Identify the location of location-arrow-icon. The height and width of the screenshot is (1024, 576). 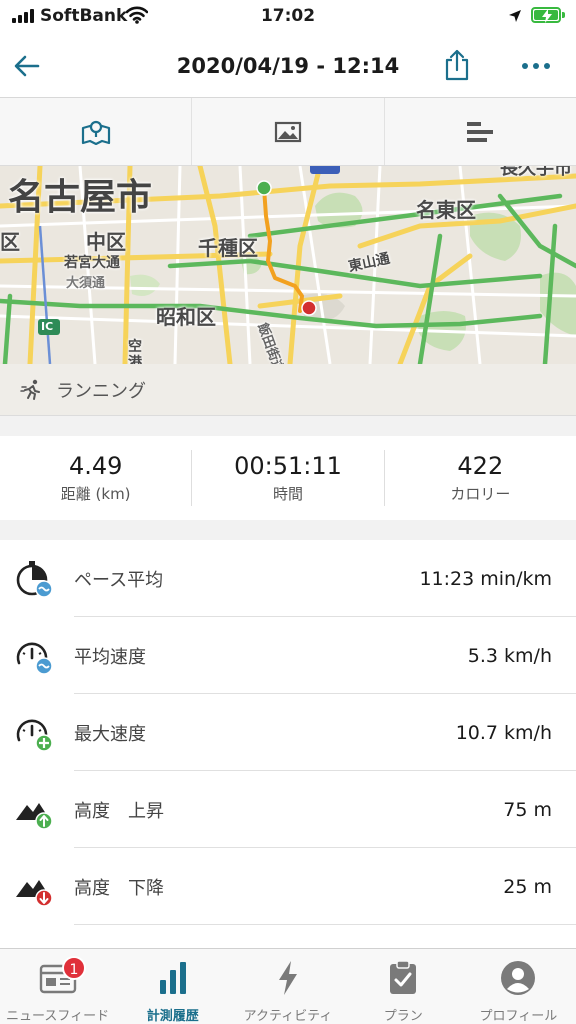
(515, 17).